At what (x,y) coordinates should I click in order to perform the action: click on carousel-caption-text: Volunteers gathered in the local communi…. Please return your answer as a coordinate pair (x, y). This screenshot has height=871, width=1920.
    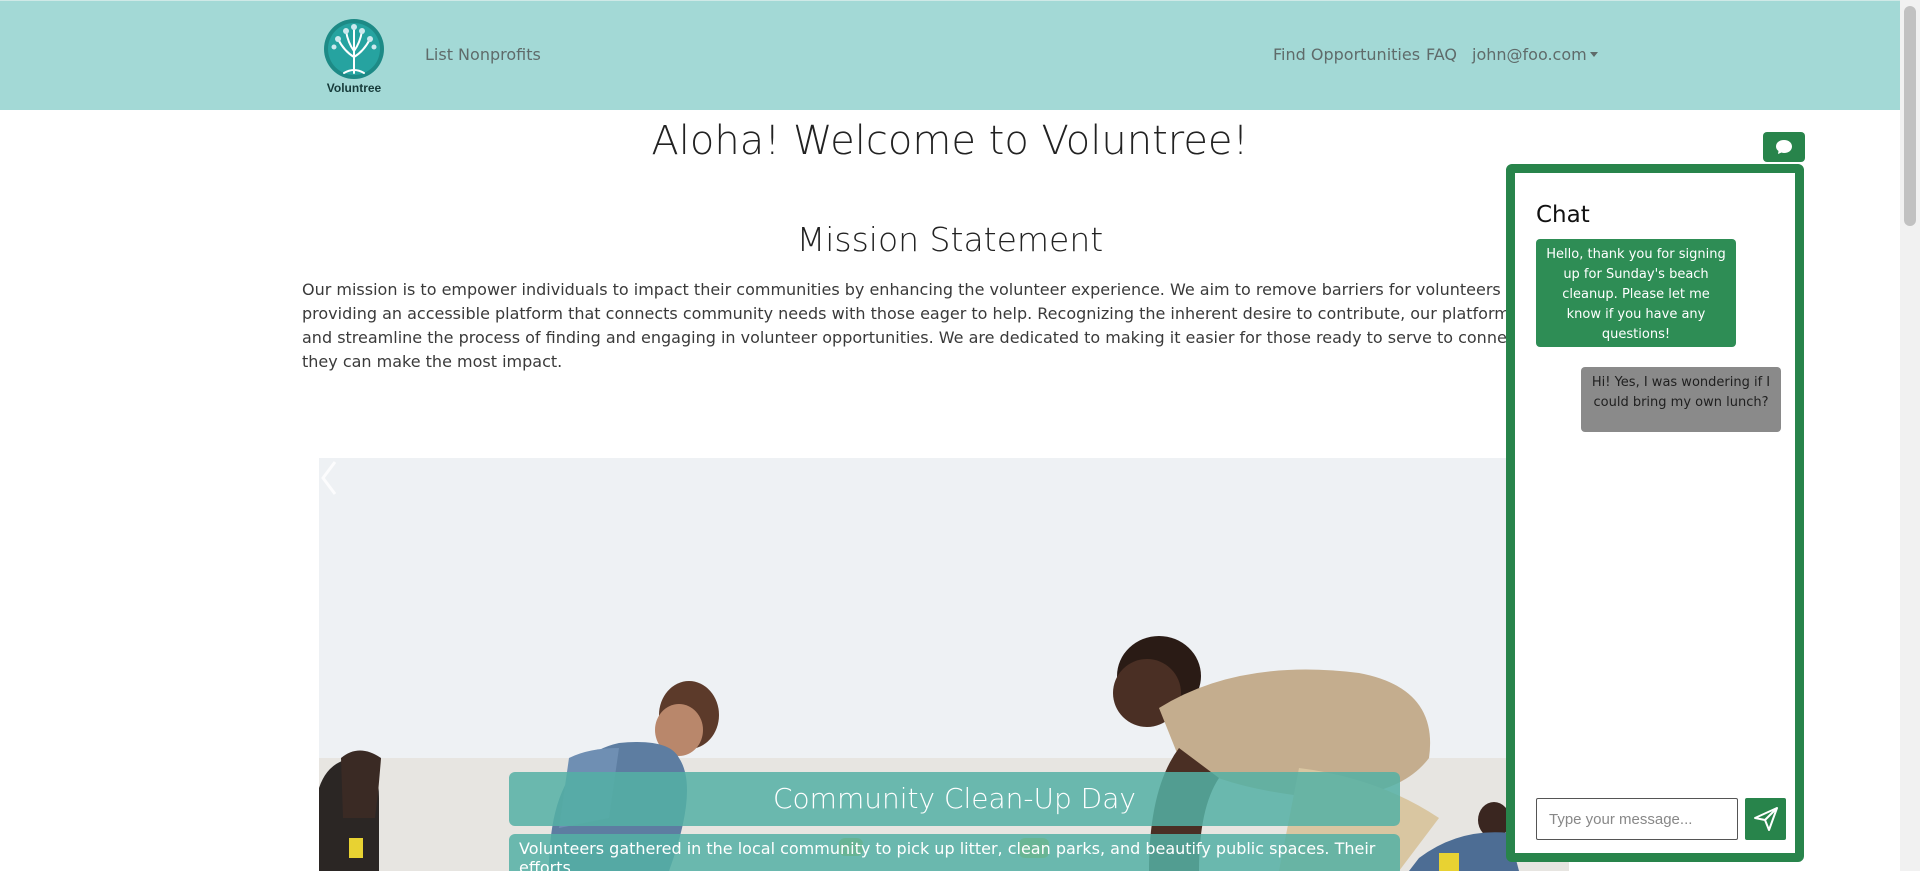
    Looking at the image, I should click on (954, 852).